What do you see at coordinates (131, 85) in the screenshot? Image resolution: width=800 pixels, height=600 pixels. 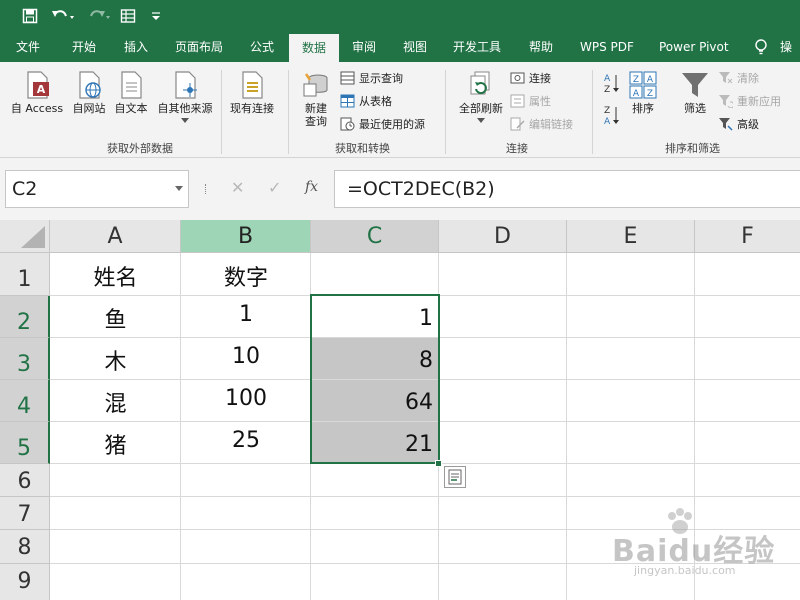 I see `text-file-icon` at bounding box center [131, 85].